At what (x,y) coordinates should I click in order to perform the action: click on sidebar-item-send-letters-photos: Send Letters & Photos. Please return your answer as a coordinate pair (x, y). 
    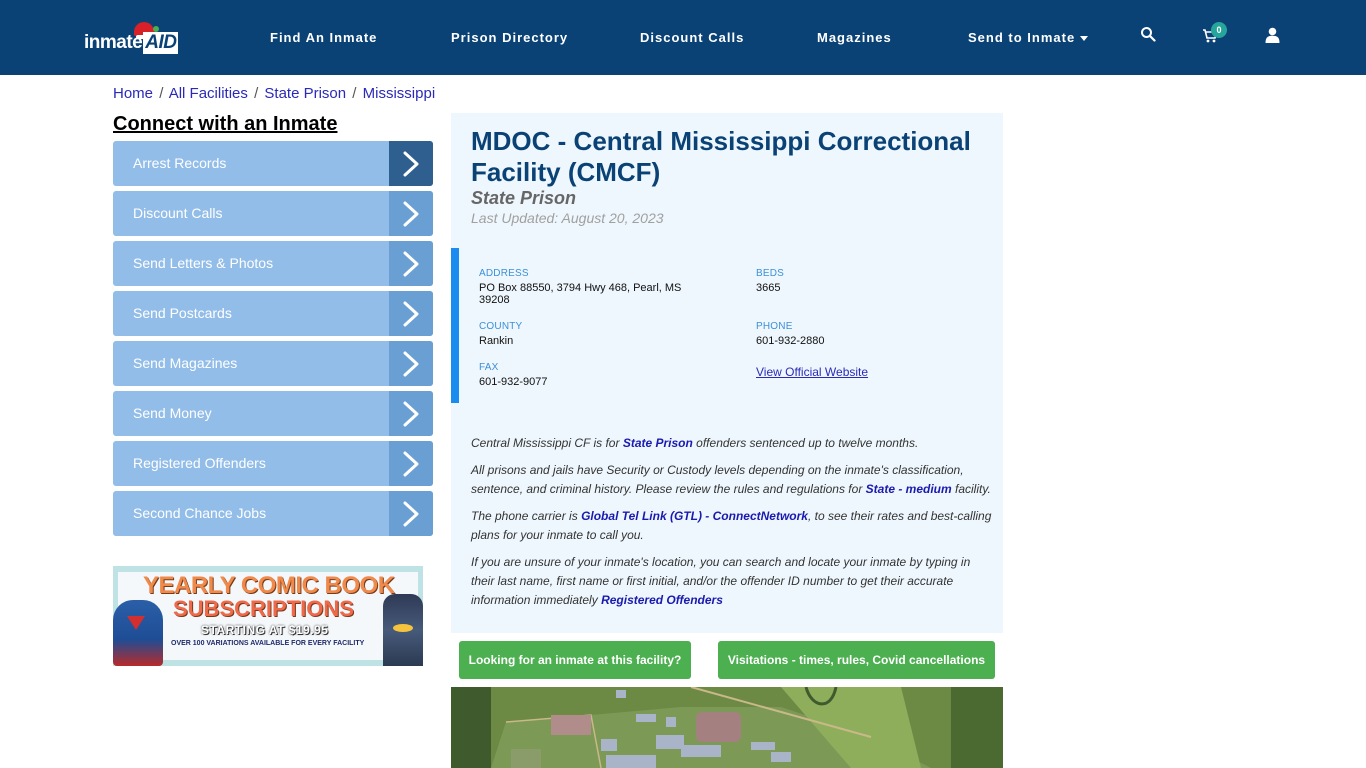
    Looking at the image, I should click on (273, 263).